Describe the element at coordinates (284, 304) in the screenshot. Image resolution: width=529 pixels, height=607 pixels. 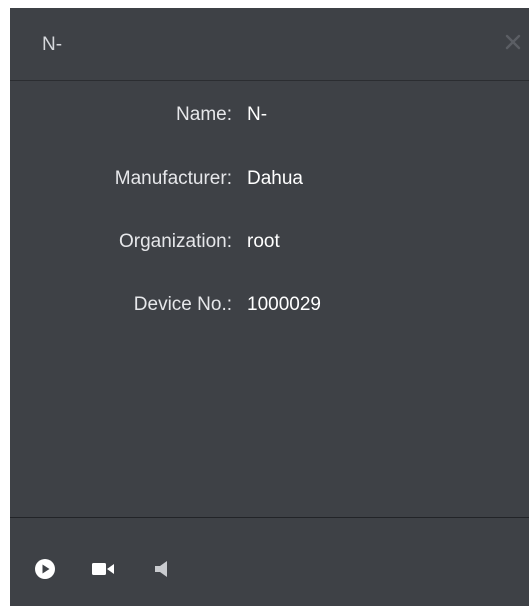
I see `detail-value: 1000029` at that location.